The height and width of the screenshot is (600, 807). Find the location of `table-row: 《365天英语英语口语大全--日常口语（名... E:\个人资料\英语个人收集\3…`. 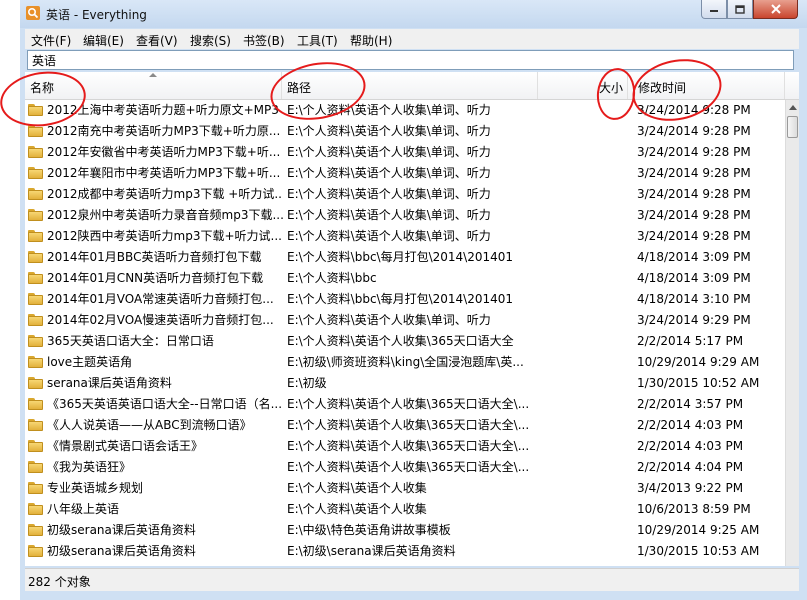

table-row: 《365天英语英语口语大全--日常口语（名... E:\个人资料\英语个人收集\3… is located at coordinates (405, 404).